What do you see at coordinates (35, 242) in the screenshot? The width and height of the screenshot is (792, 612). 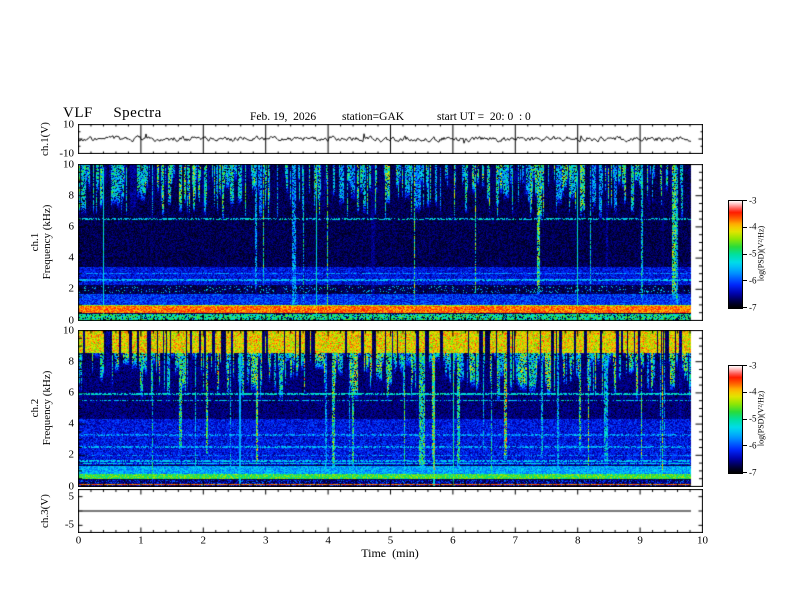 I see `ch1-spectrogram-ylabel-line1: ch.1` at bounding box center [35, 242].